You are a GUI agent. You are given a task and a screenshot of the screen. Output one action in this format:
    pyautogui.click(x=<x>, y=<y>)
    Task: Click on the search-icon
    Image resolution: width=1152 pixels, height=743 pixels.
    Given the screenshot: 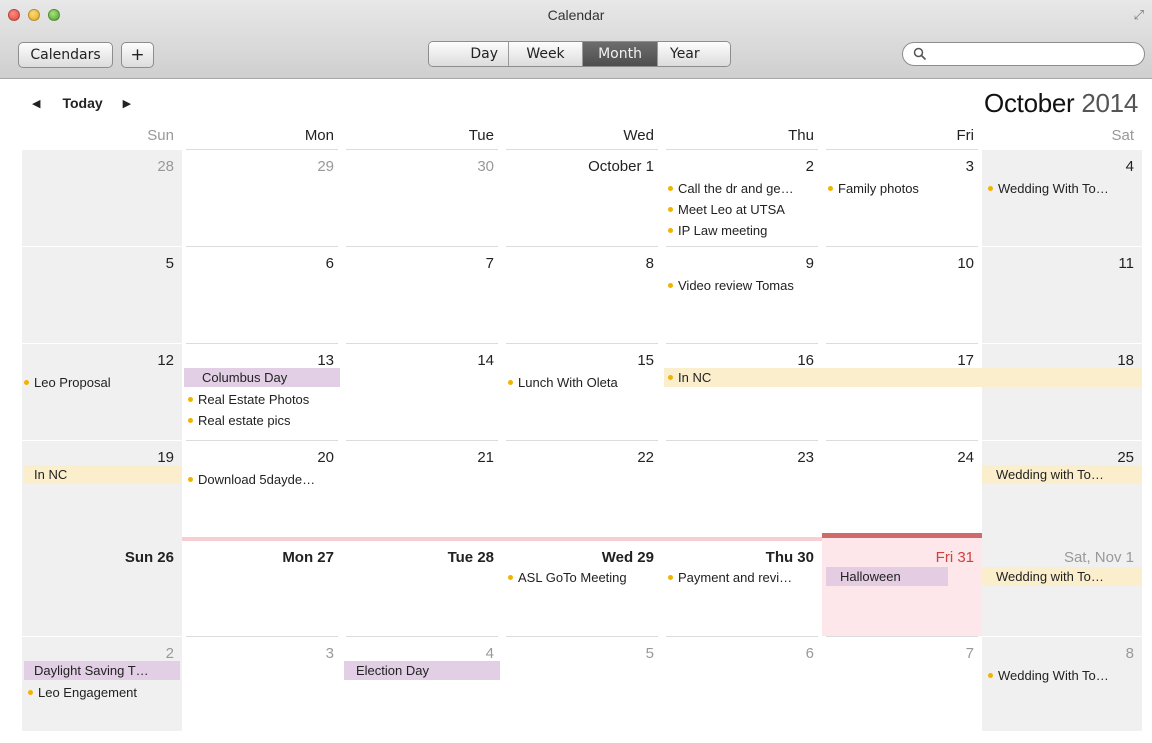 What is the action you would take?
    pyautogui.click(x=920, y=54)
    